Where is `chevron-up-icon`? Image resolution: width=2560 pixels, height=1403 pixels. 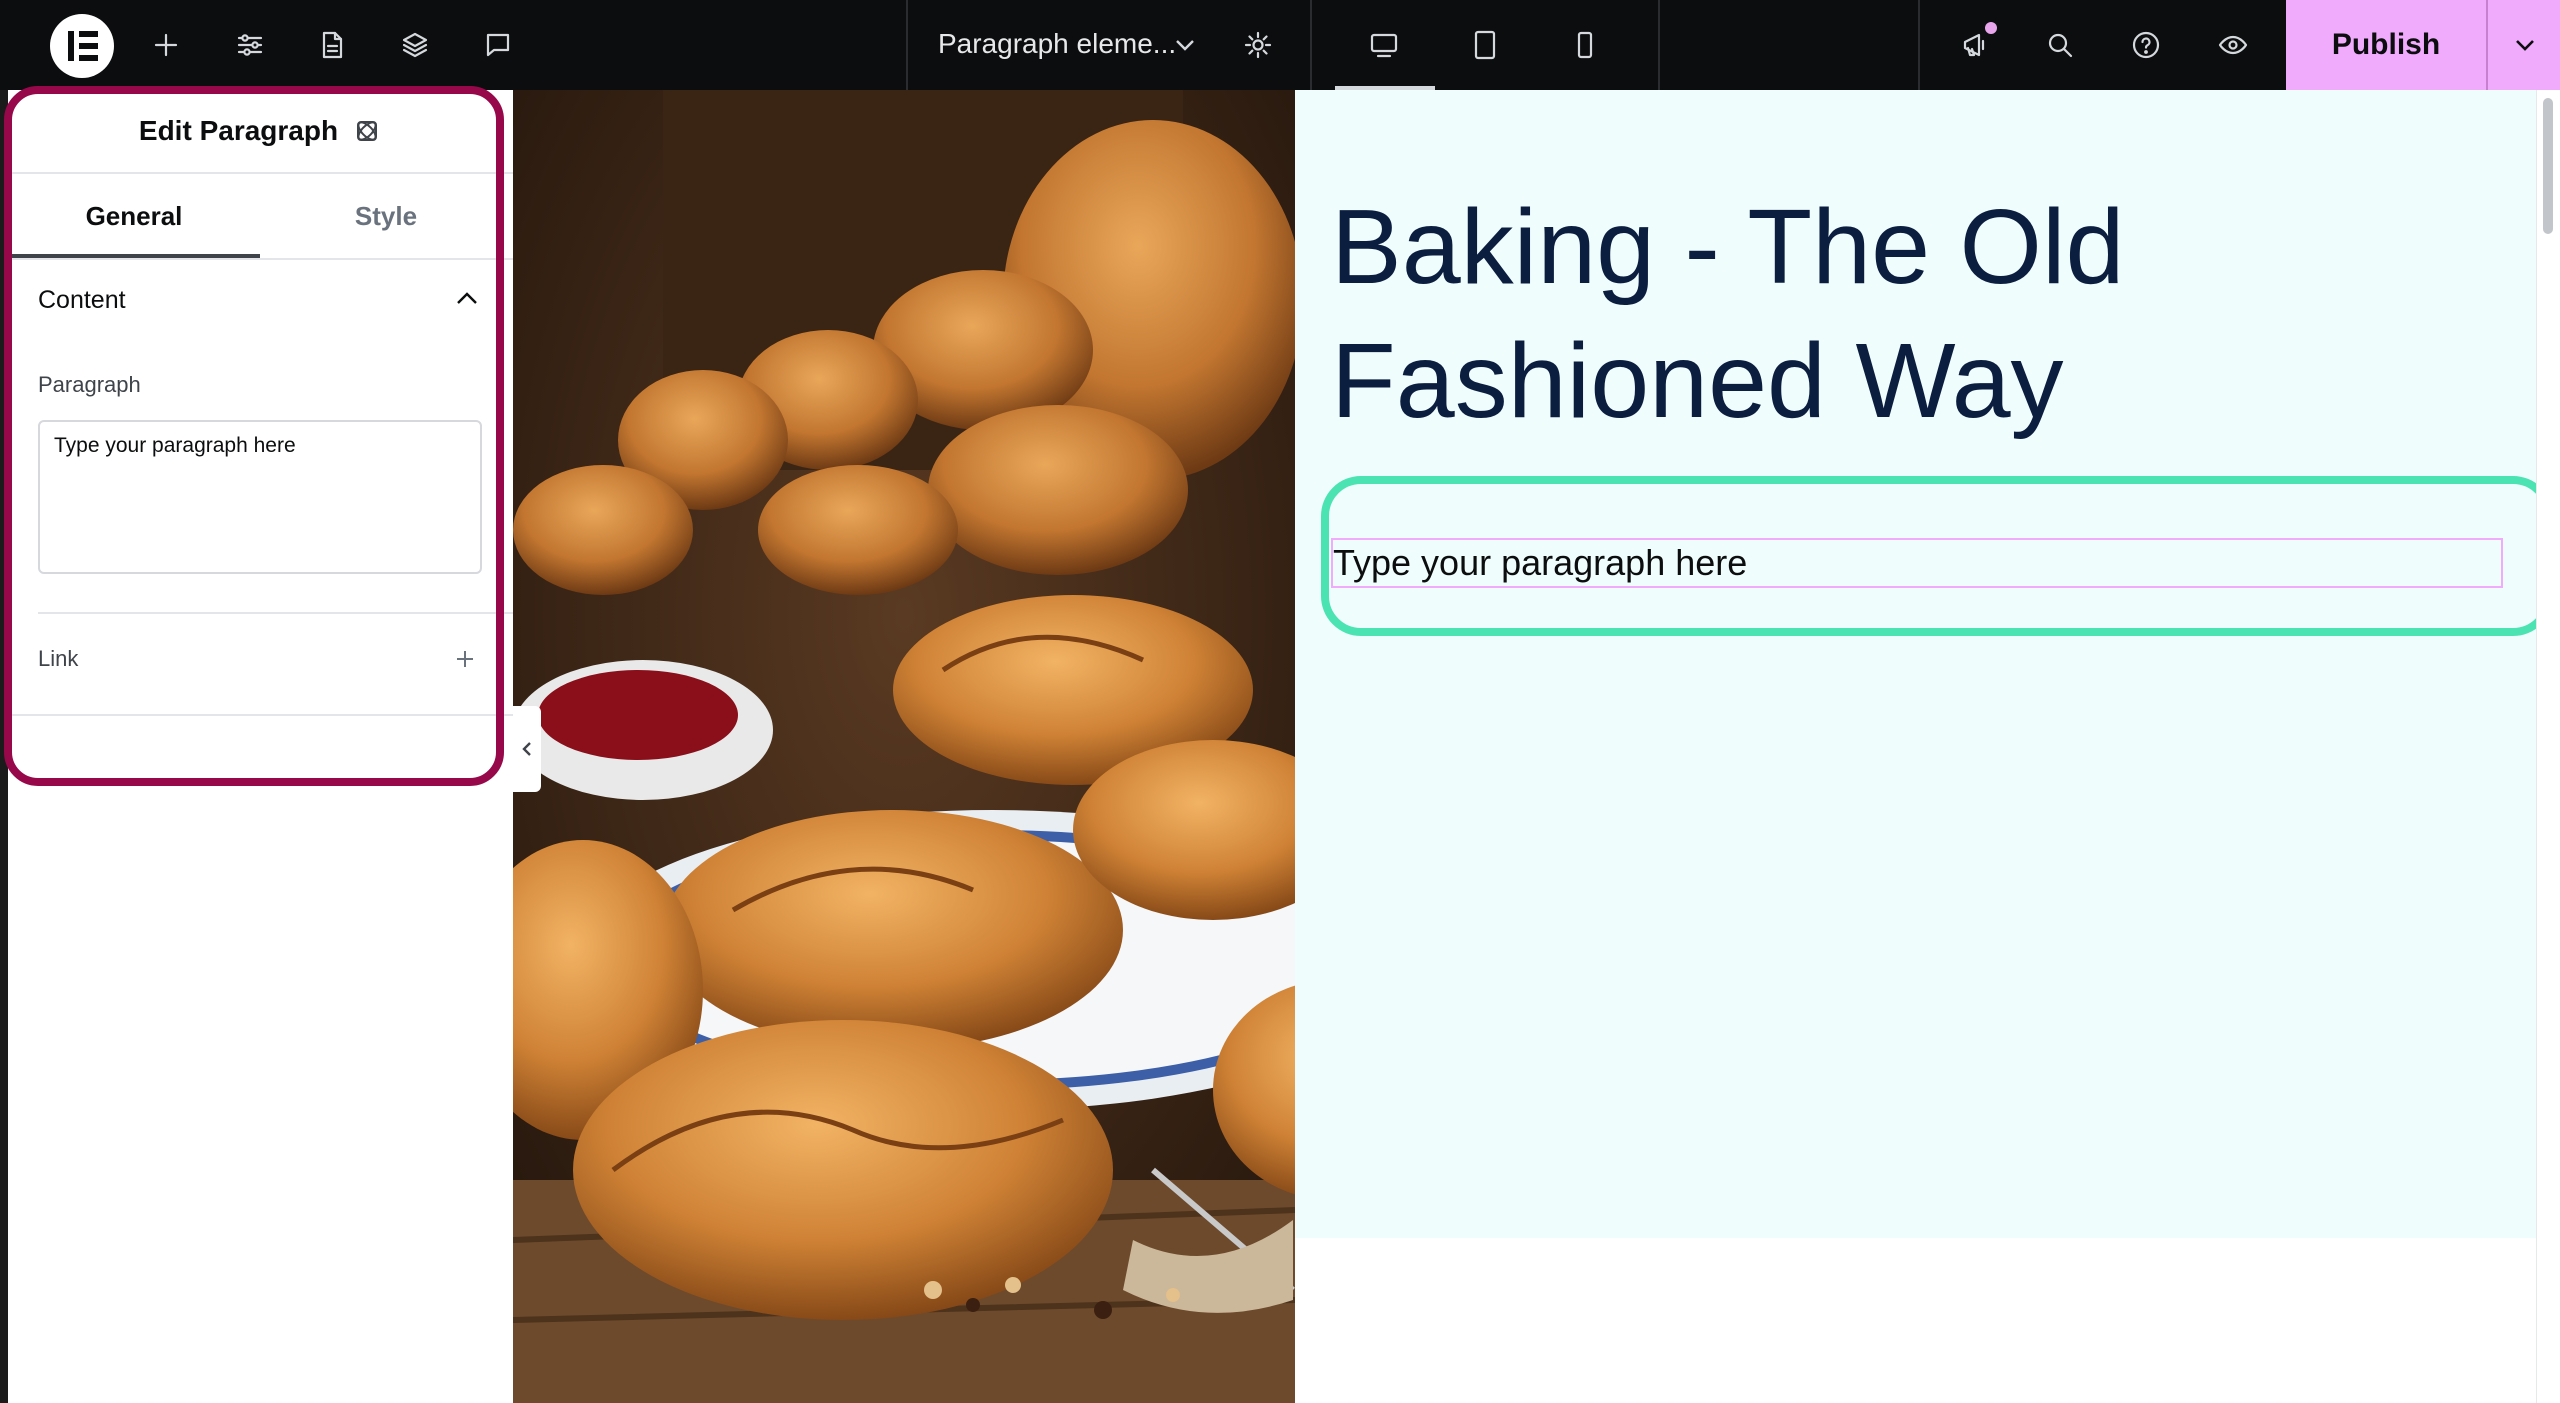
chevron-up-icon is located at coordinates (467, 301).